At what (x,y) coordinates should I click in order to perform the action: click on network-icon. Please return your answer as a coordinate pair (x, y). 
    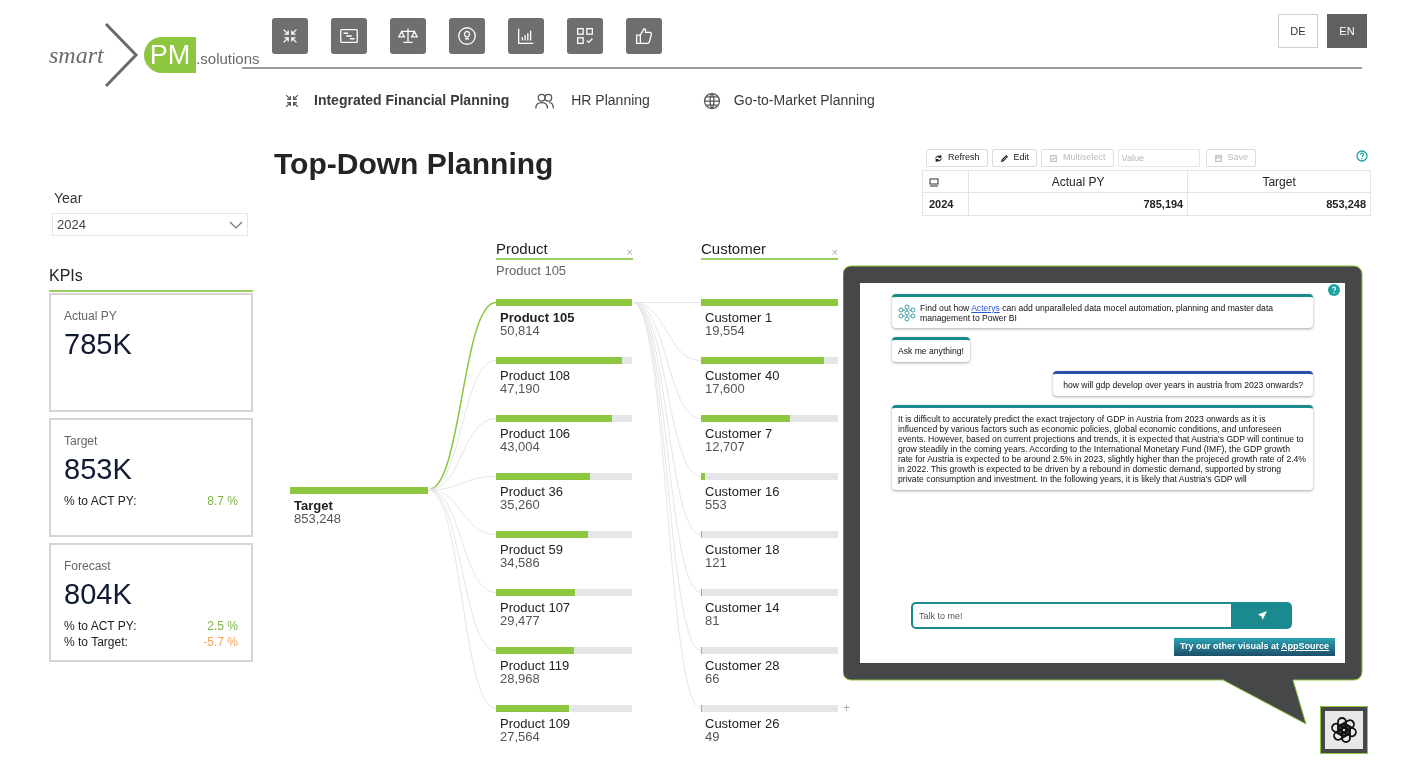
    Looking at the image, I should click on (907, 312).